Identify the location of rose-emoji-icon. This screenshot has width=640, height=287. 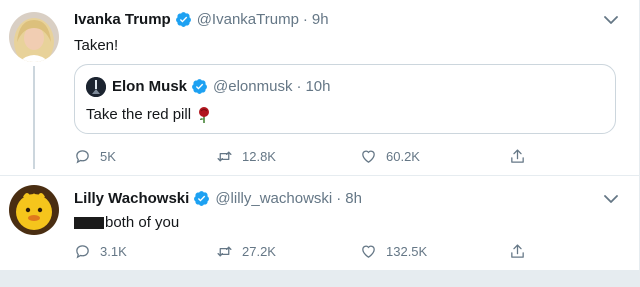
(204, 114).